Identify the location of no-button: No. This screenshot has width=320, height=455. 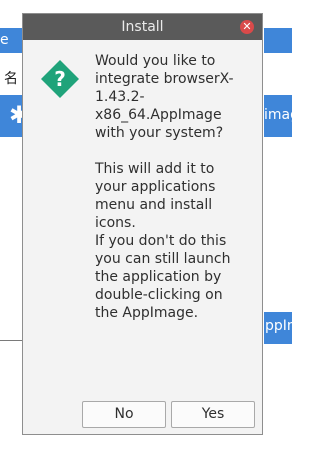
(124, 414).